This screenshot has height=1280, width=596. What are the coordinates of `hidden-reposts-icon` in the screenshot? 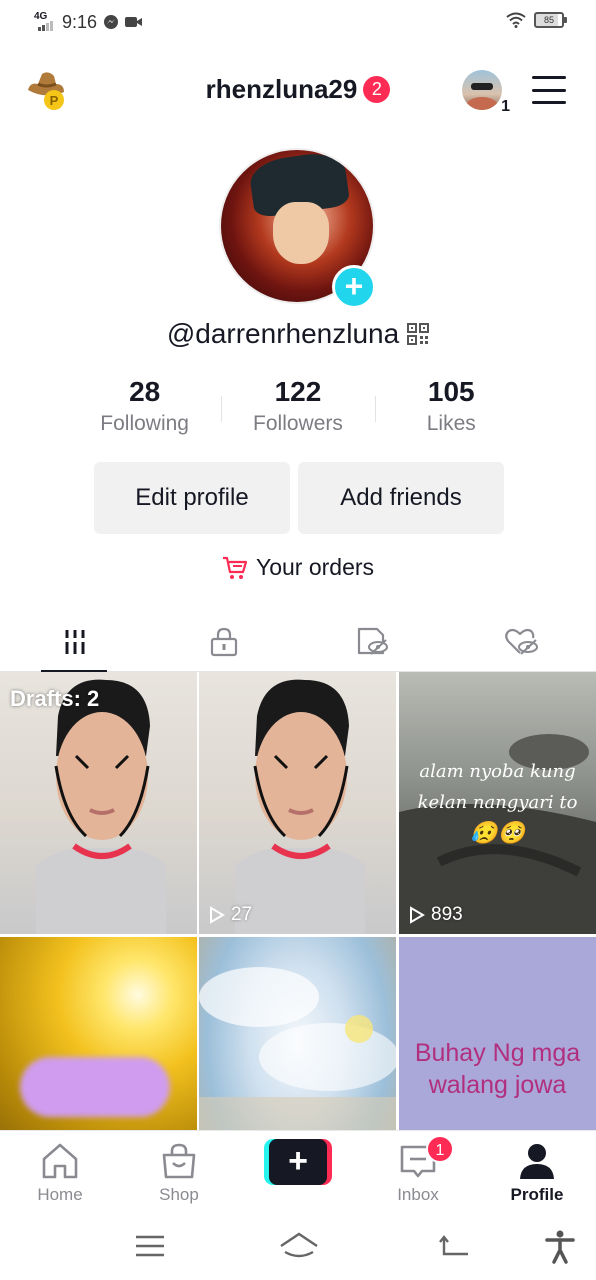 It's located at (372, 641).